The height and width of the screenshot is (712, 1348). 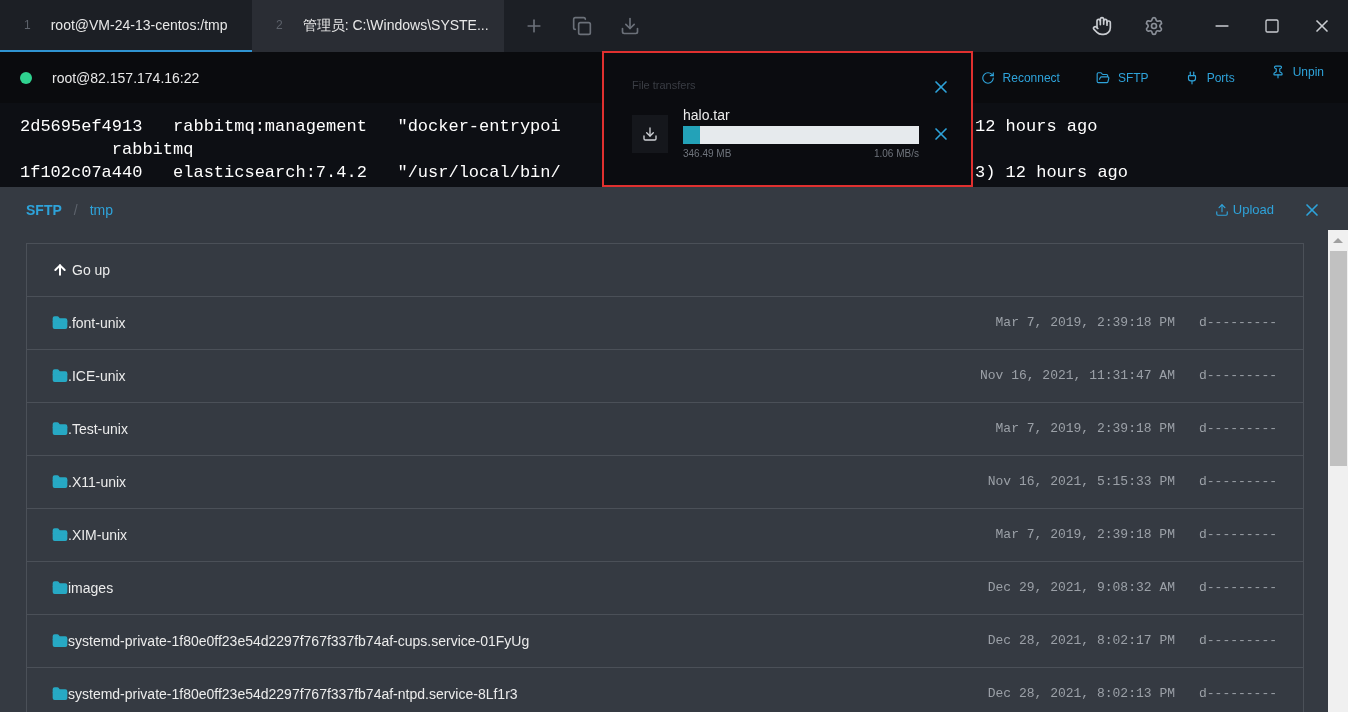 I want to click on file-name: systemd-private-1f80e0ff23e54d2297f767f337fb74af-ntpd.service-8Lf1r3, so click(x=293, y=694).